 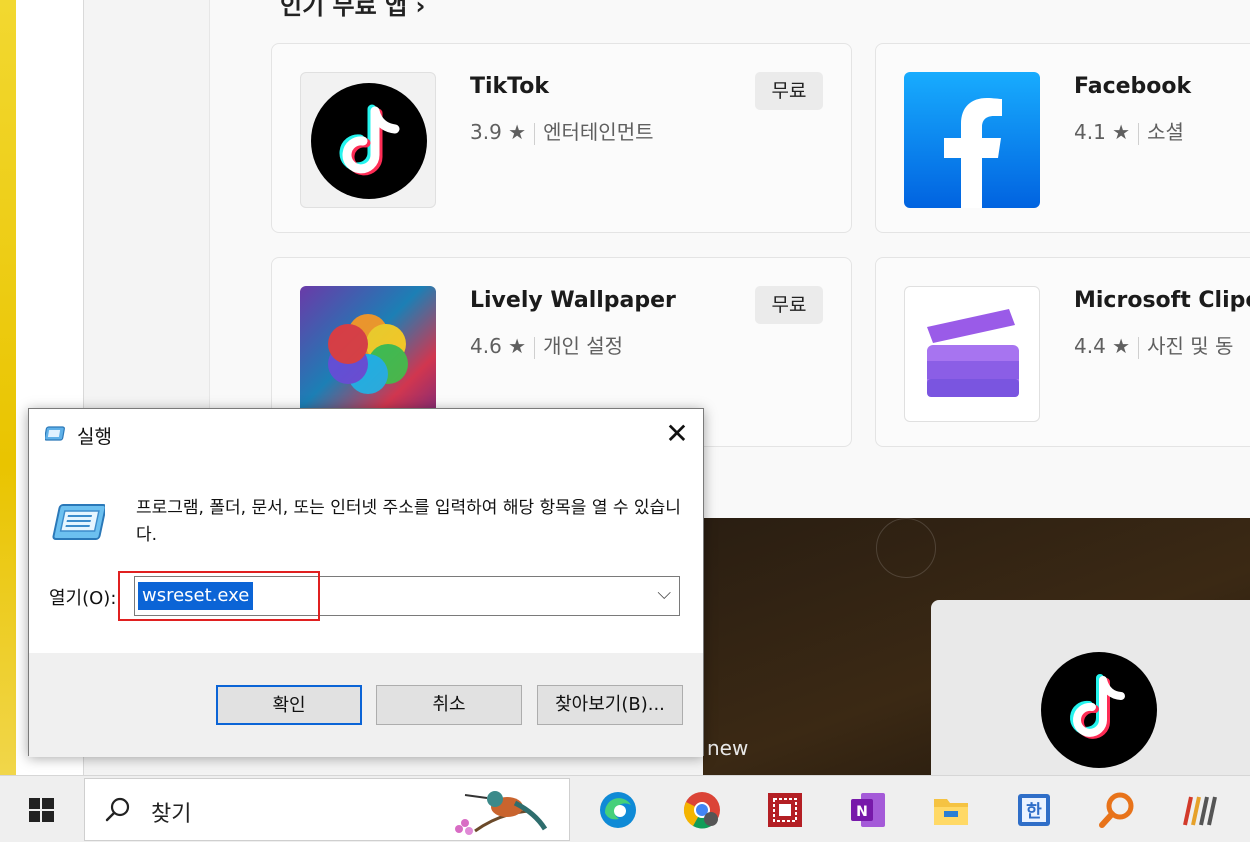 I want to click on windows-logo-icon, so click(x=41, y=810).